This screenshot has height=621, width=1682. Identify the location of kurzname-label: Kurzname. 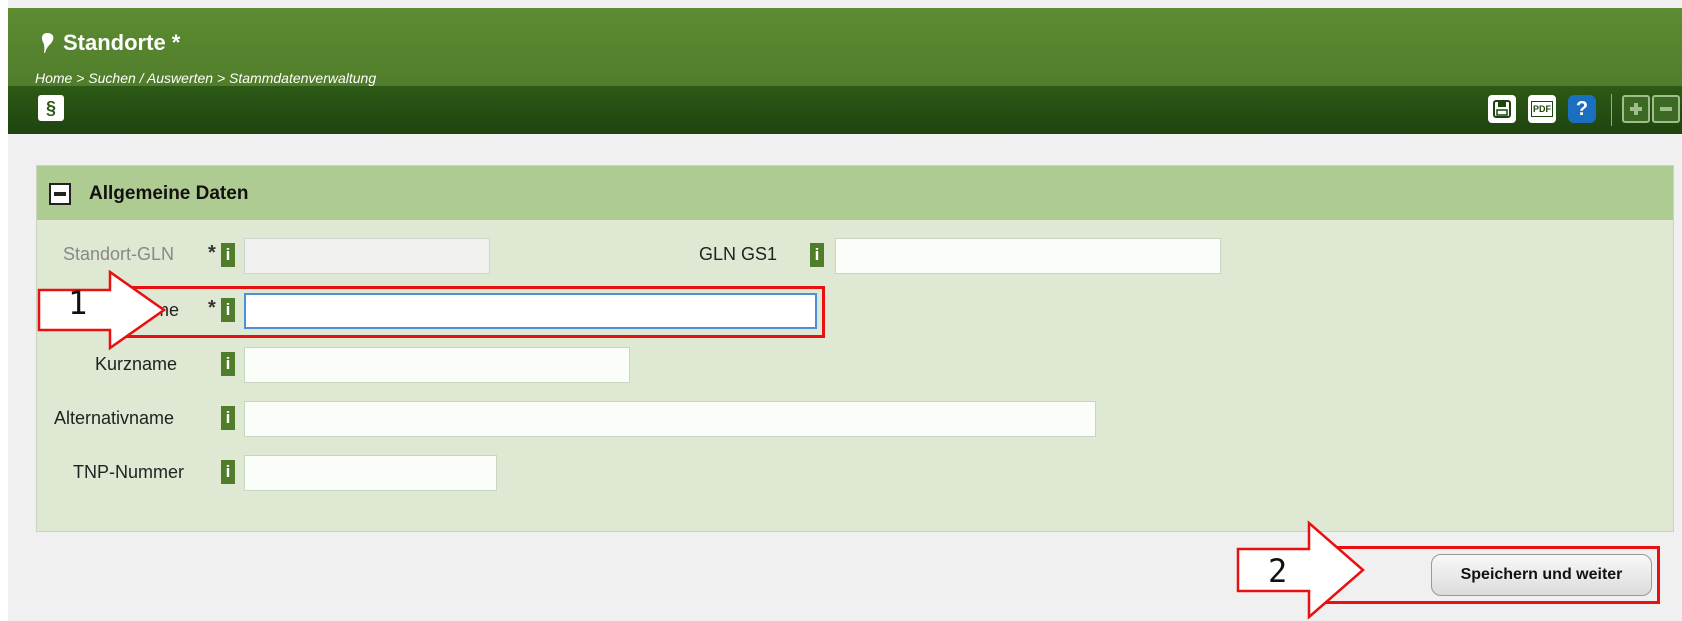
(136, 364).